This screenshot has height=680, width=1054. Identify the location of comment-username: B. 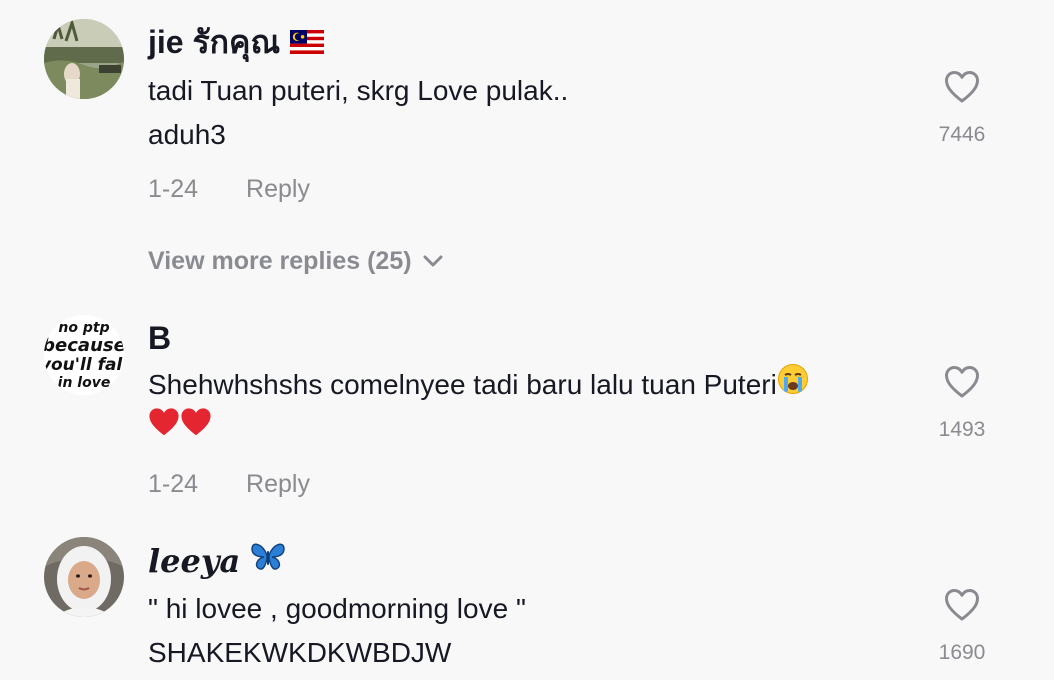
(159, 338).